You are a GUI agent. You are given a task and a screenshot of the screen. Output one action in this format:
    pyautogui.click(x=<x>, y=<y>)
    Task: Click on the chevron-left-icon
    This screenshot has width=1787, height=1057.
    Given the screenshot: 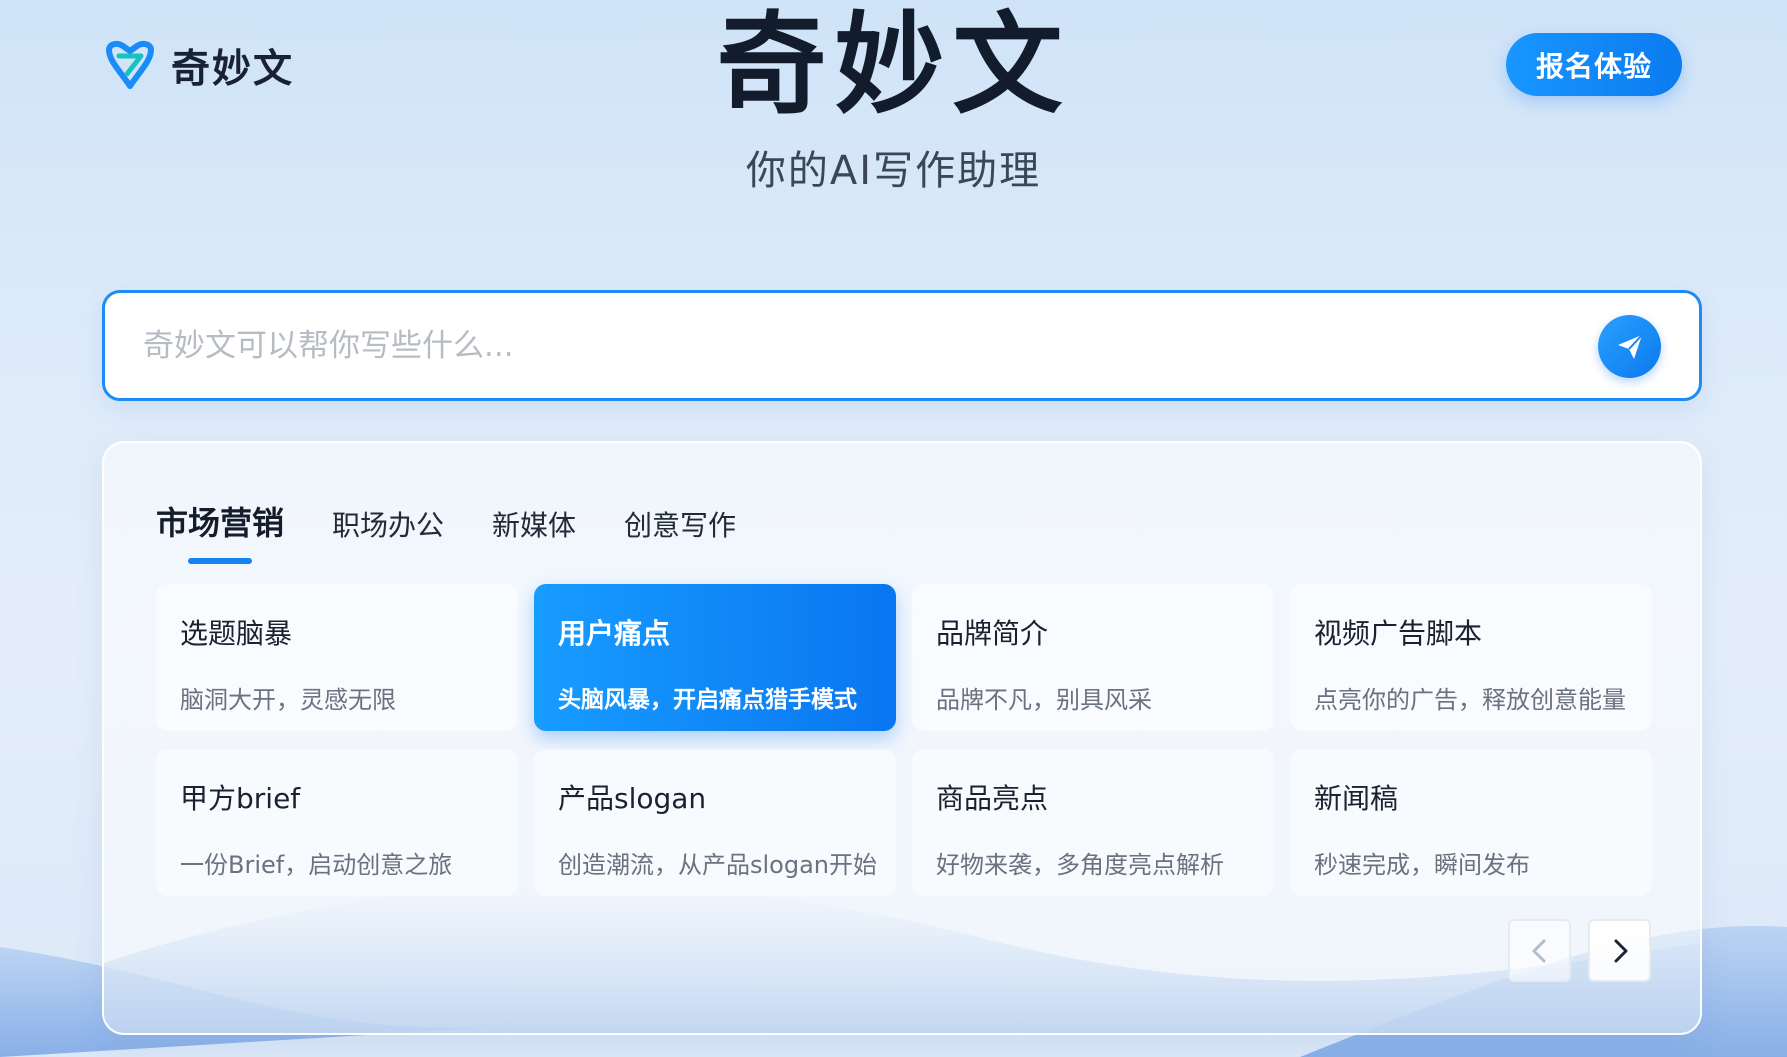 What is the action you would take?
    pyautogui.click(x=1538, y=950)
    